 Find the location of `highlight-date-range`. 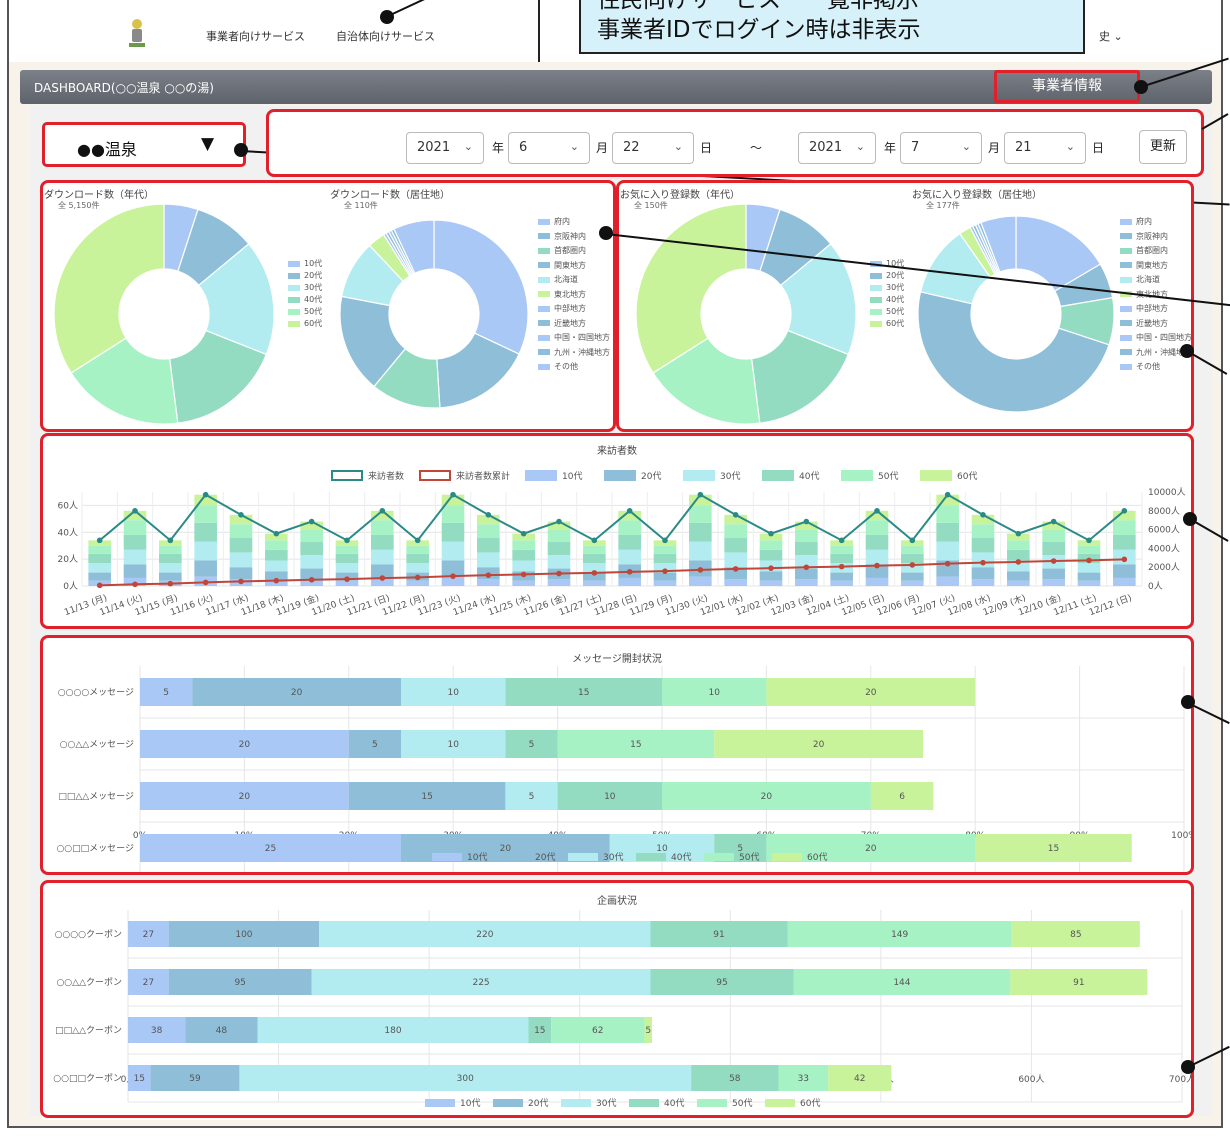

highlight-date-range is located at coordinates (735, 143).